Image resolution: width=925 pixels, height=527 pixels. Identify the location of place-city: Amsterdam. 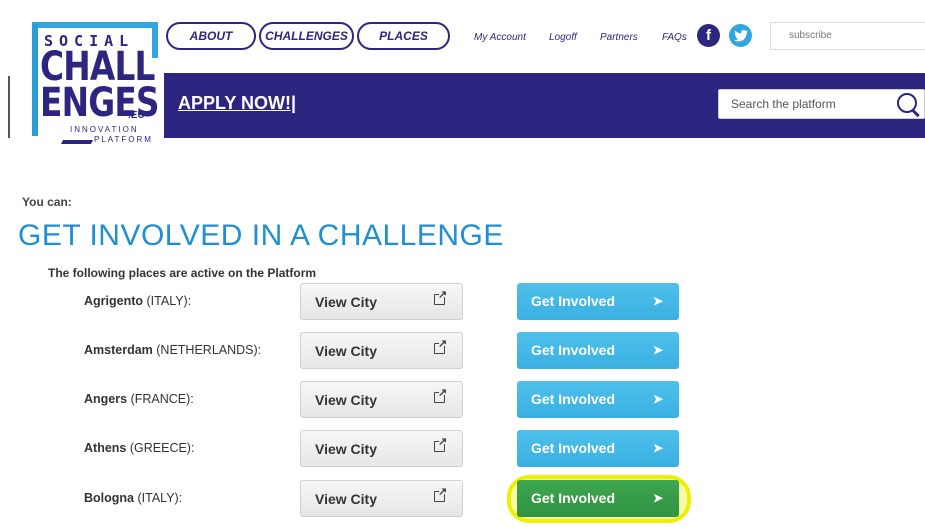
(118, 350).